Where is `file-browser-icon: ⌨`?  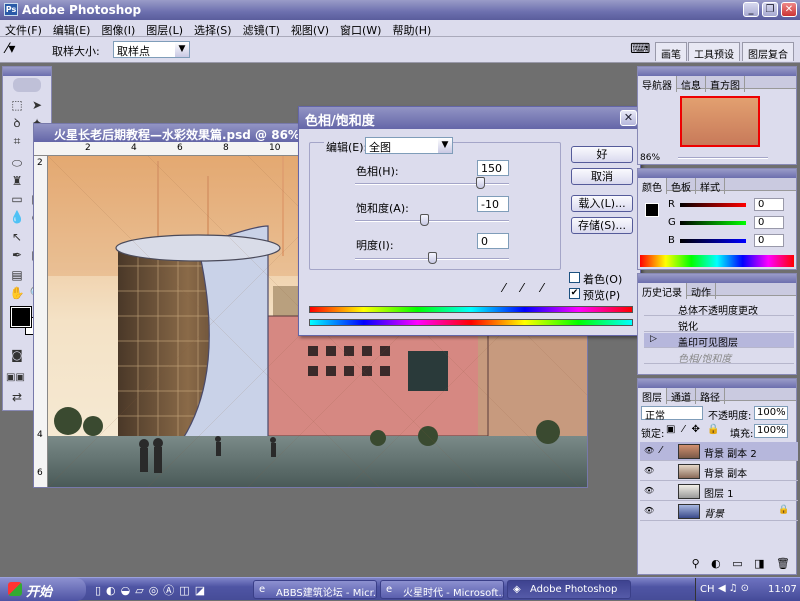 file-browser-icon: ⌨ is located at coordinates (640, 49).